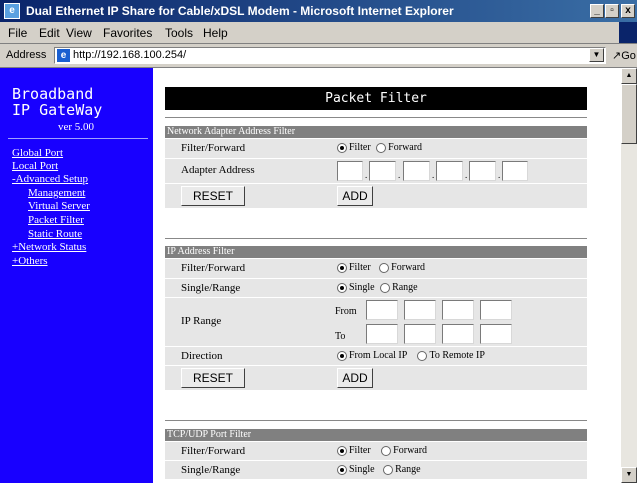 This screenshot has width=637, height=483. What do you see at coordinates (129, 55) in the screenshot?
I see `address-url: http://192.168.100.254/` at bounding box center [129, 55].